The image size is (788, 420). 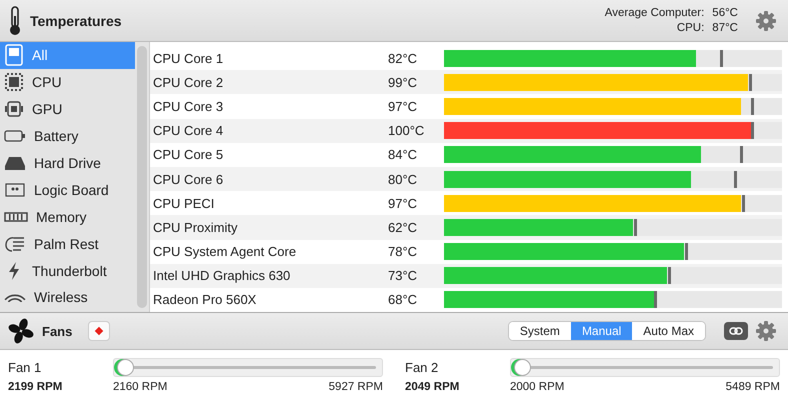 I want to click on sensor-name: CPU PECI, so click(x=184, y=203).